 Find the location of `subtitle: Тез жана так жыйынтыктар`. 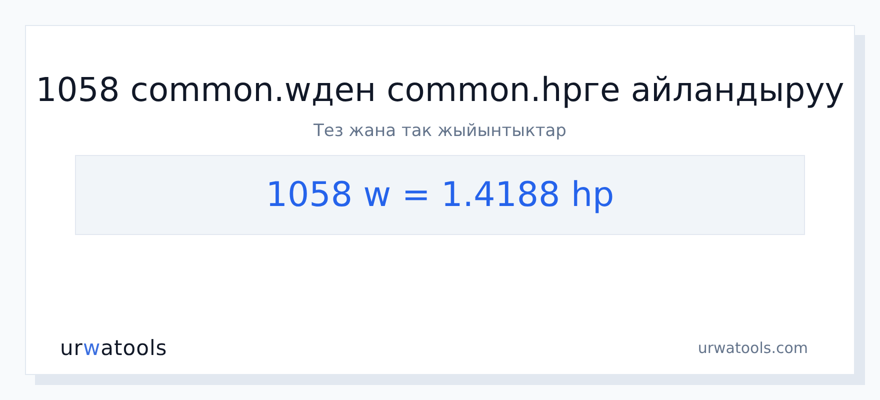

subtitle: Тез жана так жыйынтыктар is located at coordinates (440, 131).